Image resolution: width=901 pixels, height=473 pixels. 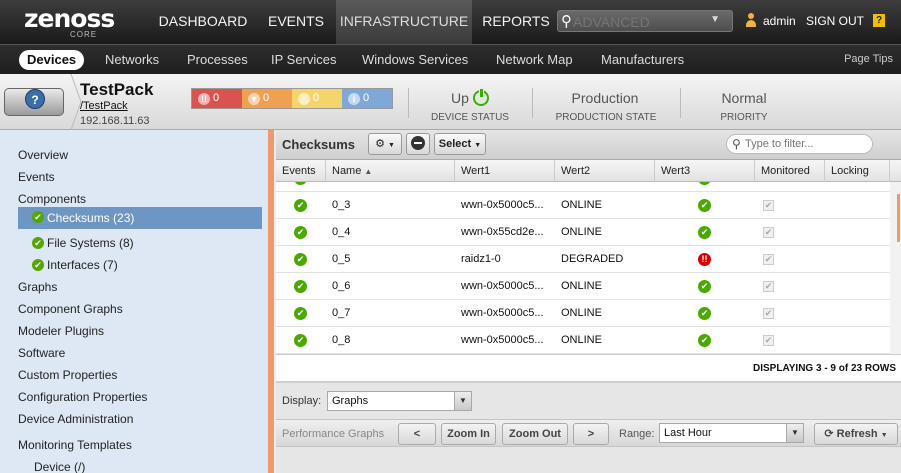 I want to click on gear-menu-button: ⚙ ▼, so click(x=385, y=144).